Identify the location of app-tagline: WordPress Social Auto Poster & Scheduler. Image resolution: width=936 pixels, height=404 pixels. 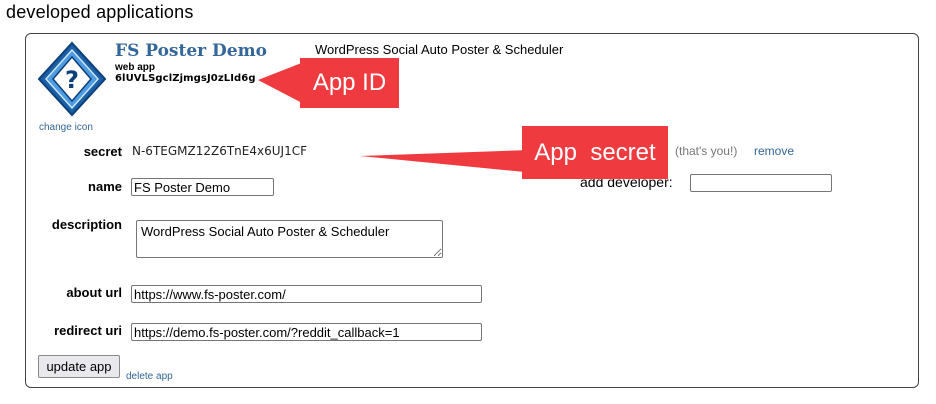
(439, 49).